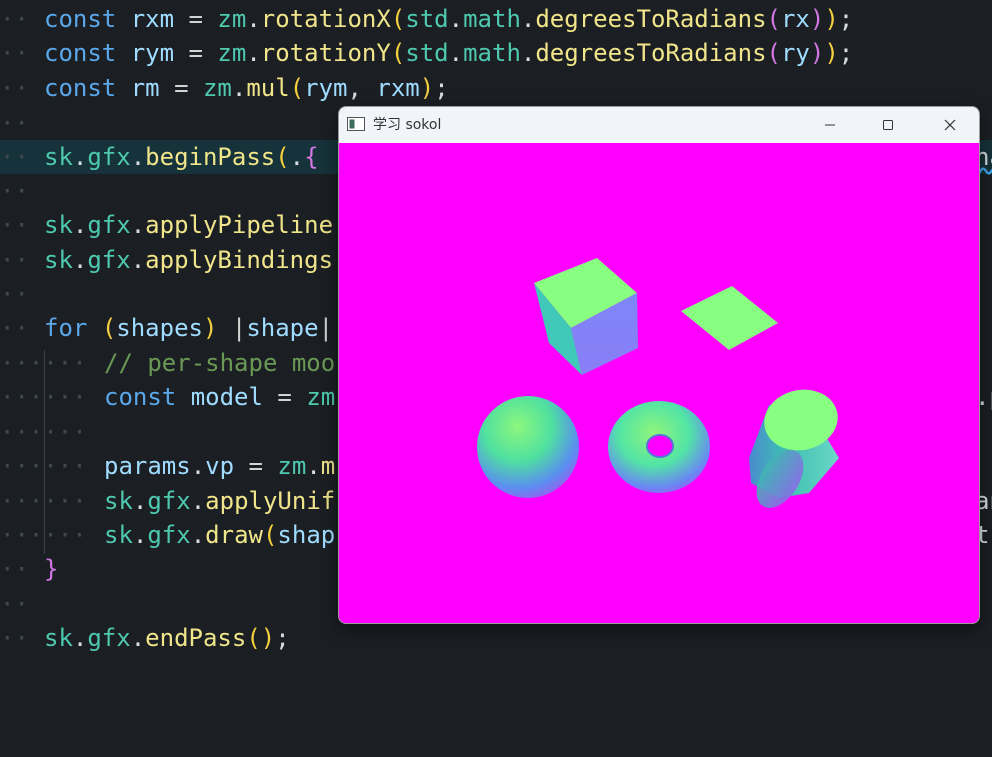 The height and width of the screenshot is (757, 992). I want to click on cube-shape, so click(586, 316).